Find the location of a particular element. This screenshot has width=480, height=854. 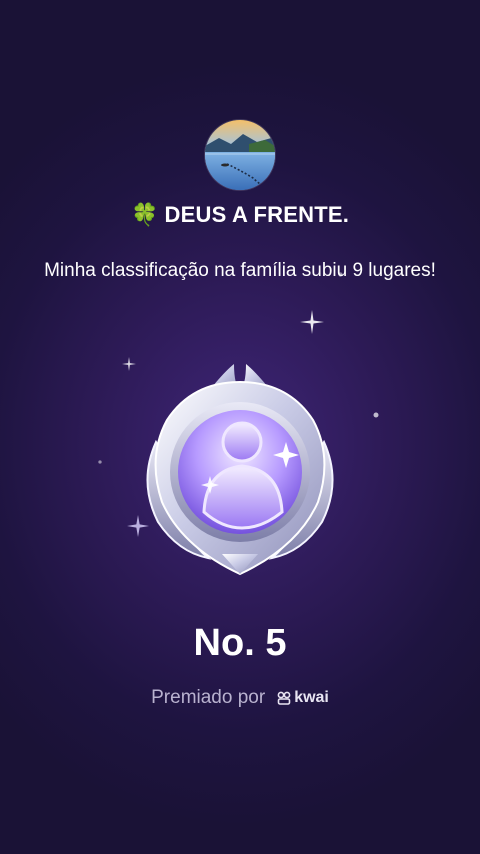

family-name-title: 🍀 DEUS A FRENTE. is located at coordinates (240, 215).